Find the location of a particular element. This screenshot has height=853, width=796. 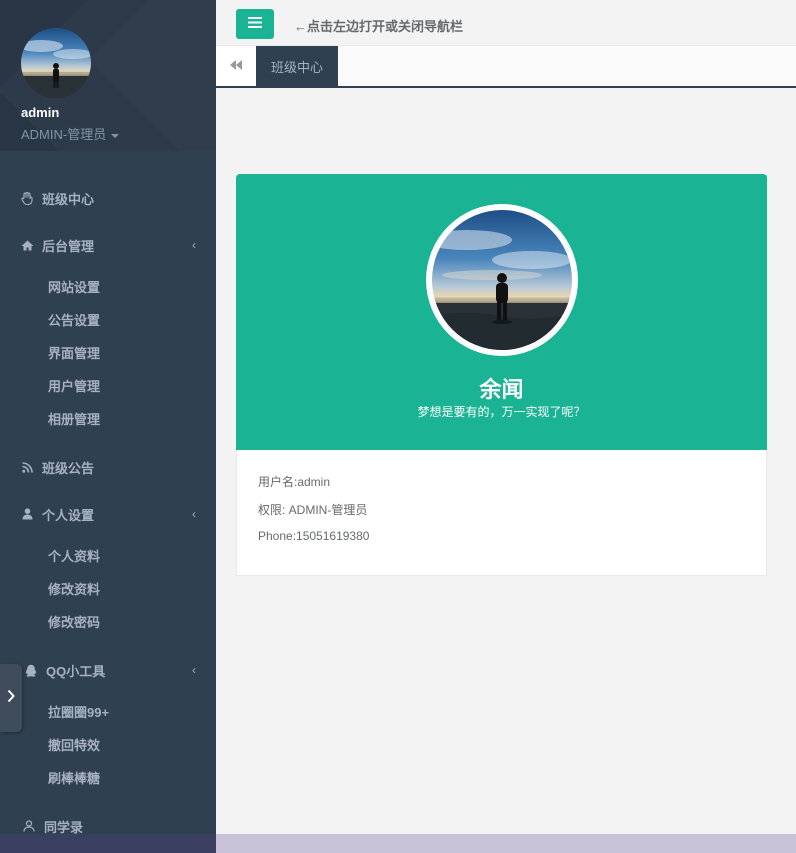

sidebar-item-personal-settings: 个人设置 ‹ is located at coordinates (108, 514).